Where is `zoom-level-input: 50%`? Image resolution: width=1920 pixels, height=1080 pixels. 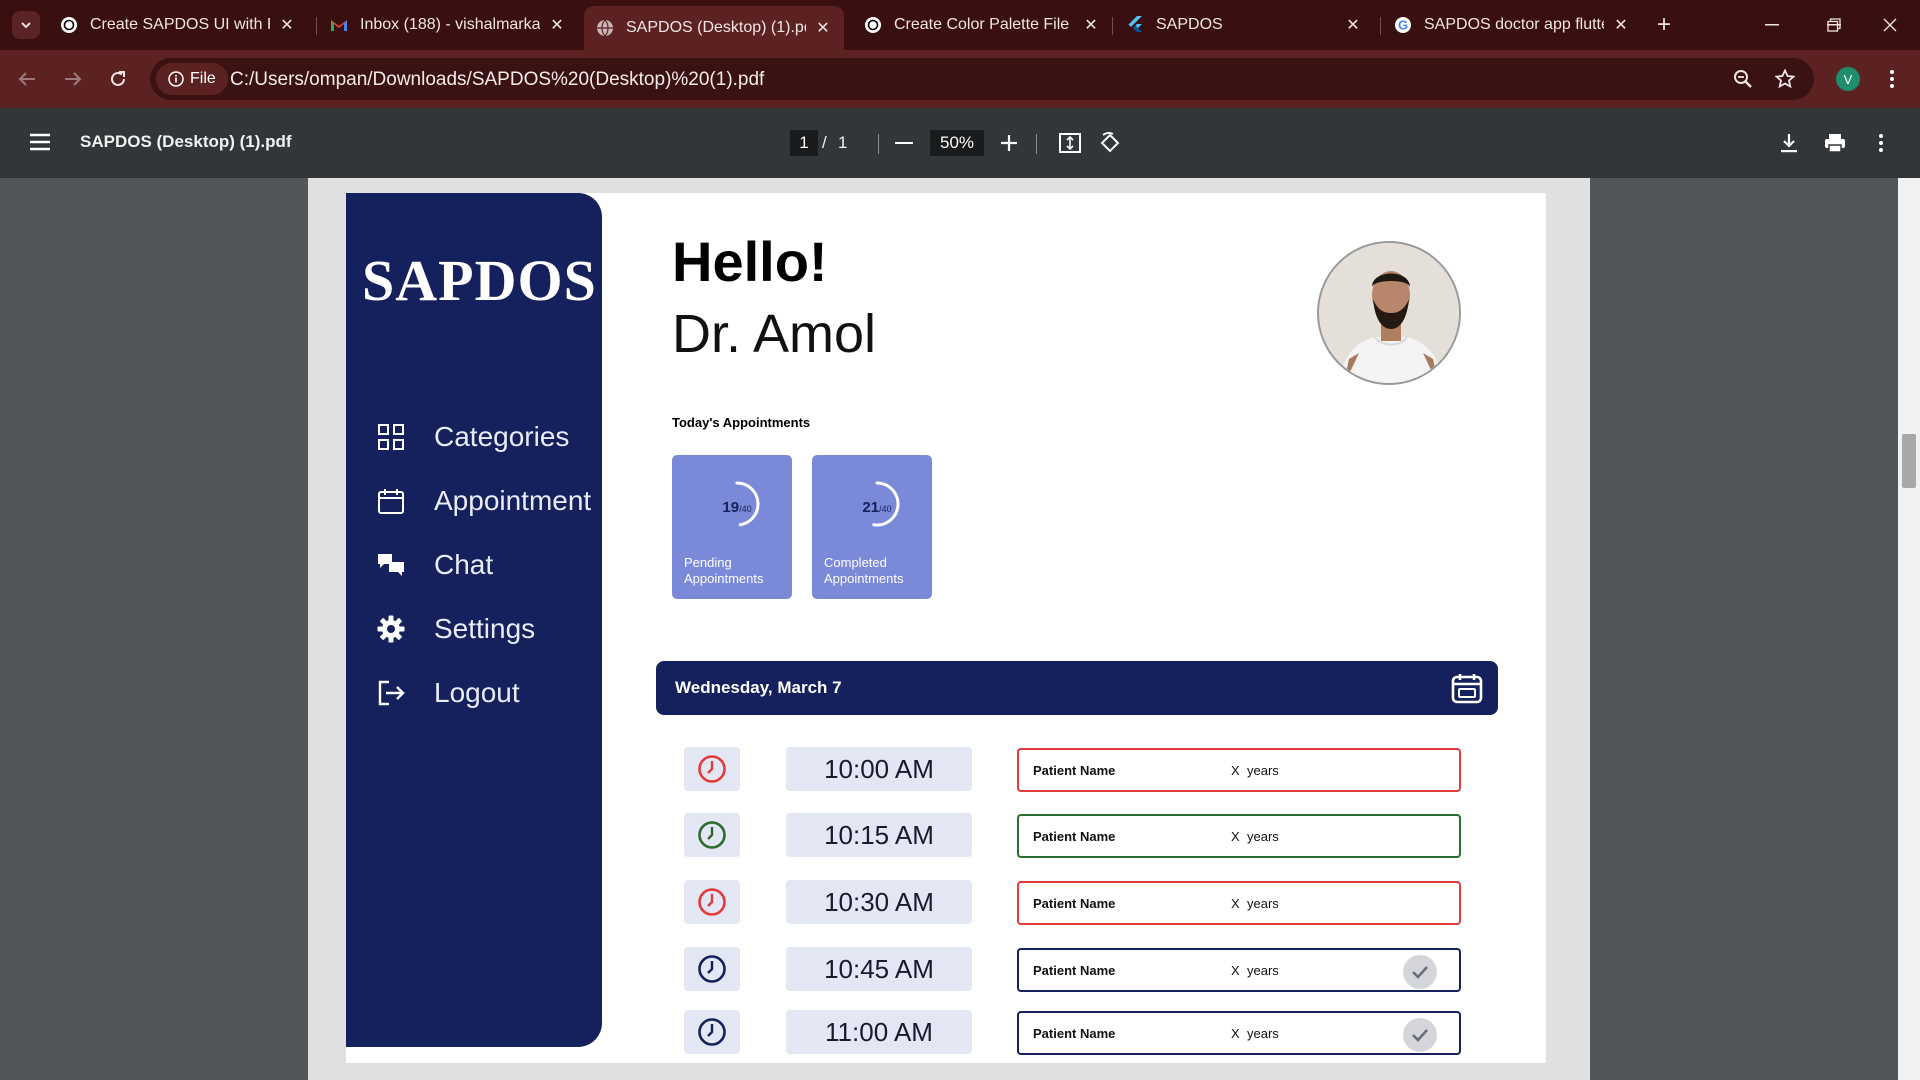 zoom-level-input: 50% is located at coordinates (957, 143).